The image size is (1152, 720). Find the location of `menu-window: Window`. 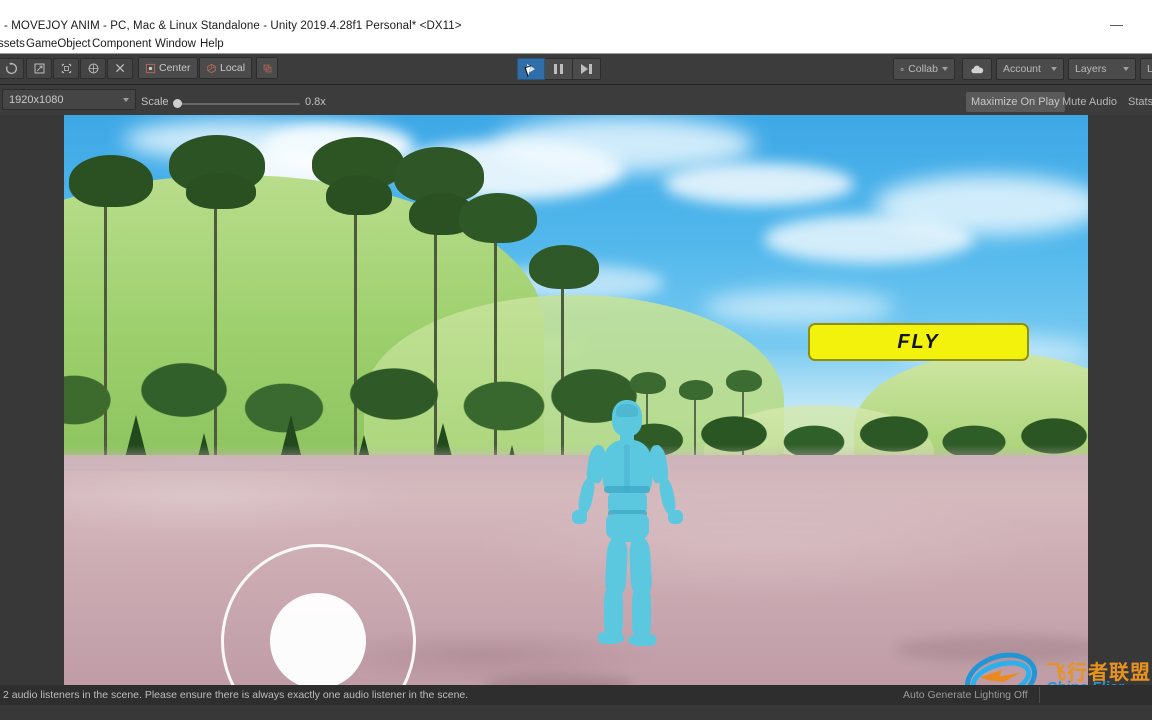

menu-window: Window is located at coordinates (175, 44).